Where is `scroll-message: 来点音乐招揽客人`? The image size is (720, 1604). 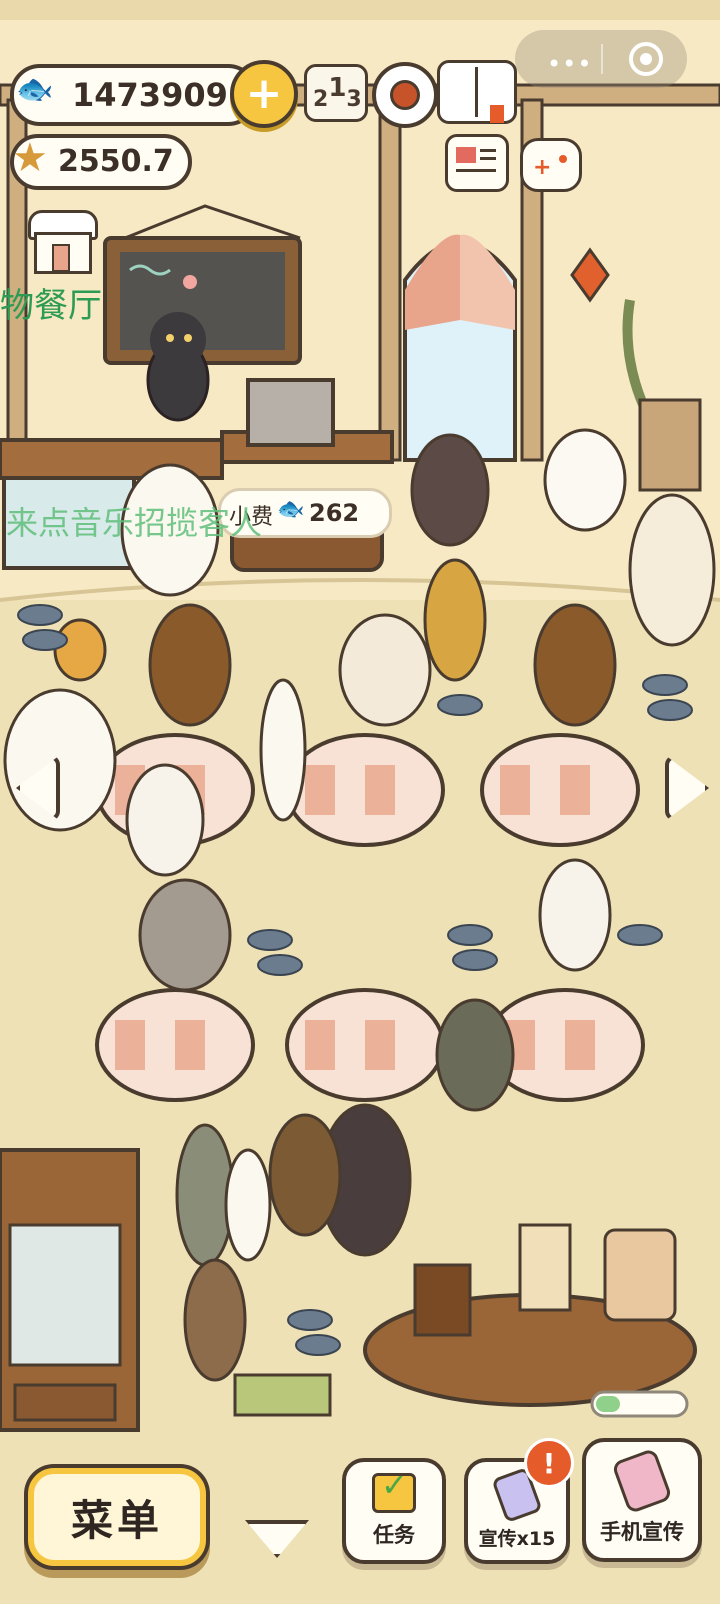 scroll-message: 来点音乐招揽客人 is located at coordinates (134, 523).